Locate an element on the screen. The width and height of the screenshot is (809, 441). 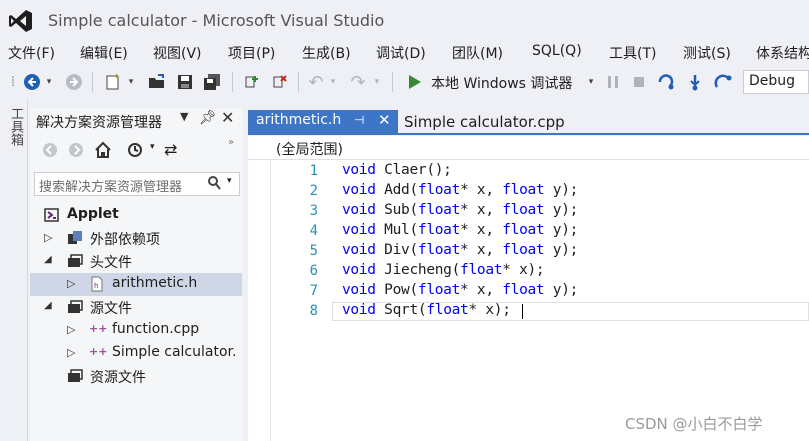
redo-dropdown-chevron-icon: ▾ is located at coordinates (377, 82).